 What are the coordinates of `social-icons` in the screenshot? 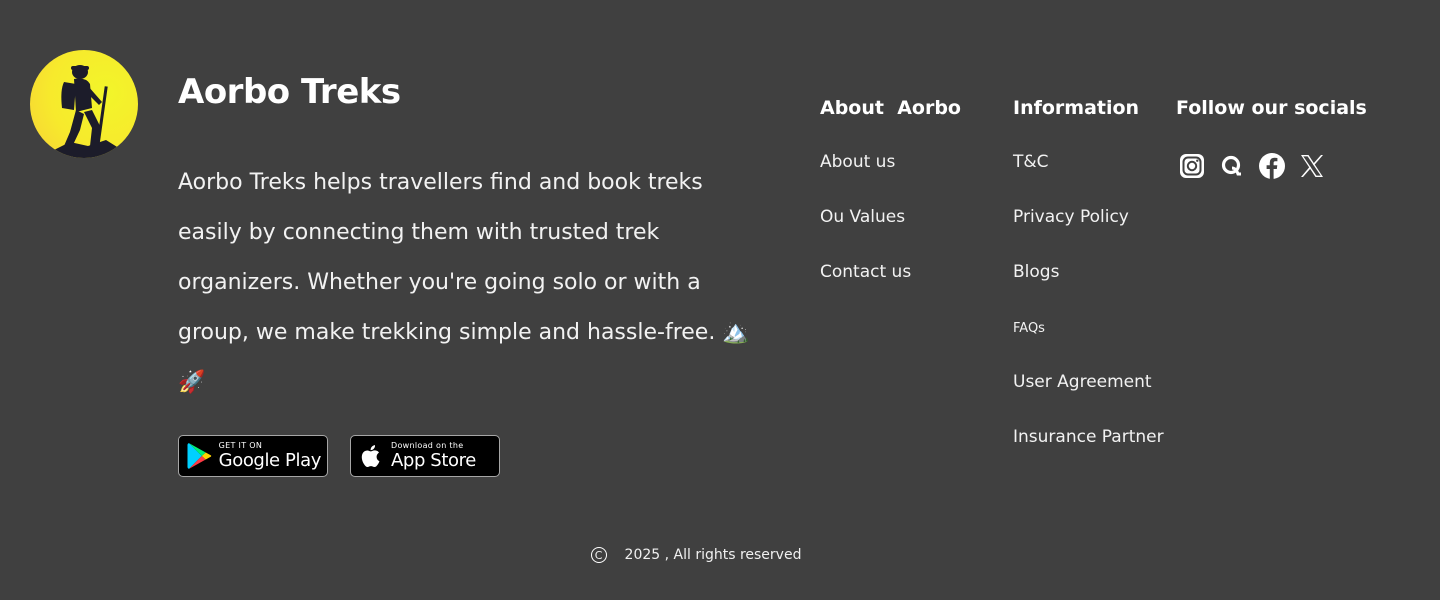 It's located at (1258, 166).